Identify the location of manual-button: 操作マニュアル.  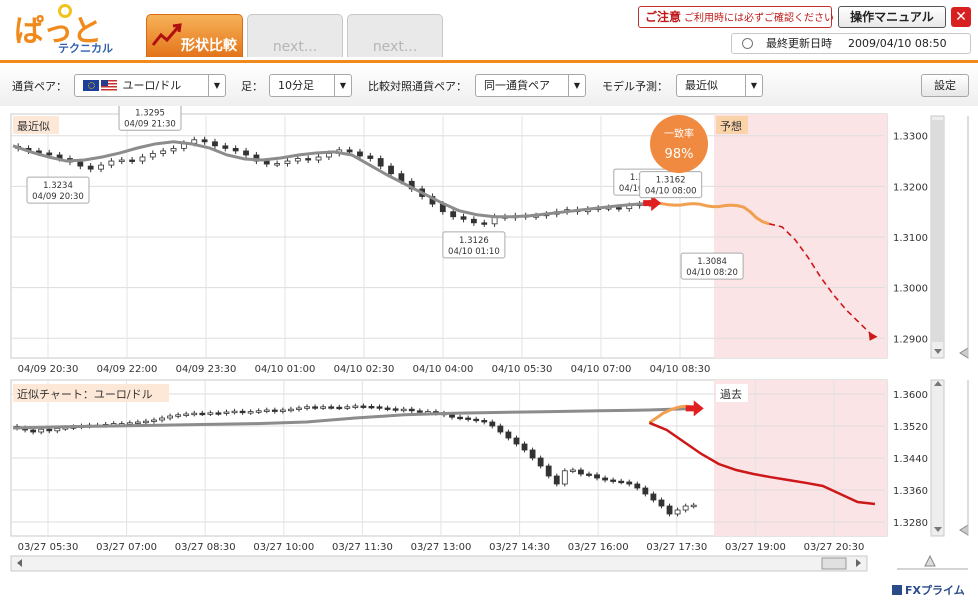
(892, 17).